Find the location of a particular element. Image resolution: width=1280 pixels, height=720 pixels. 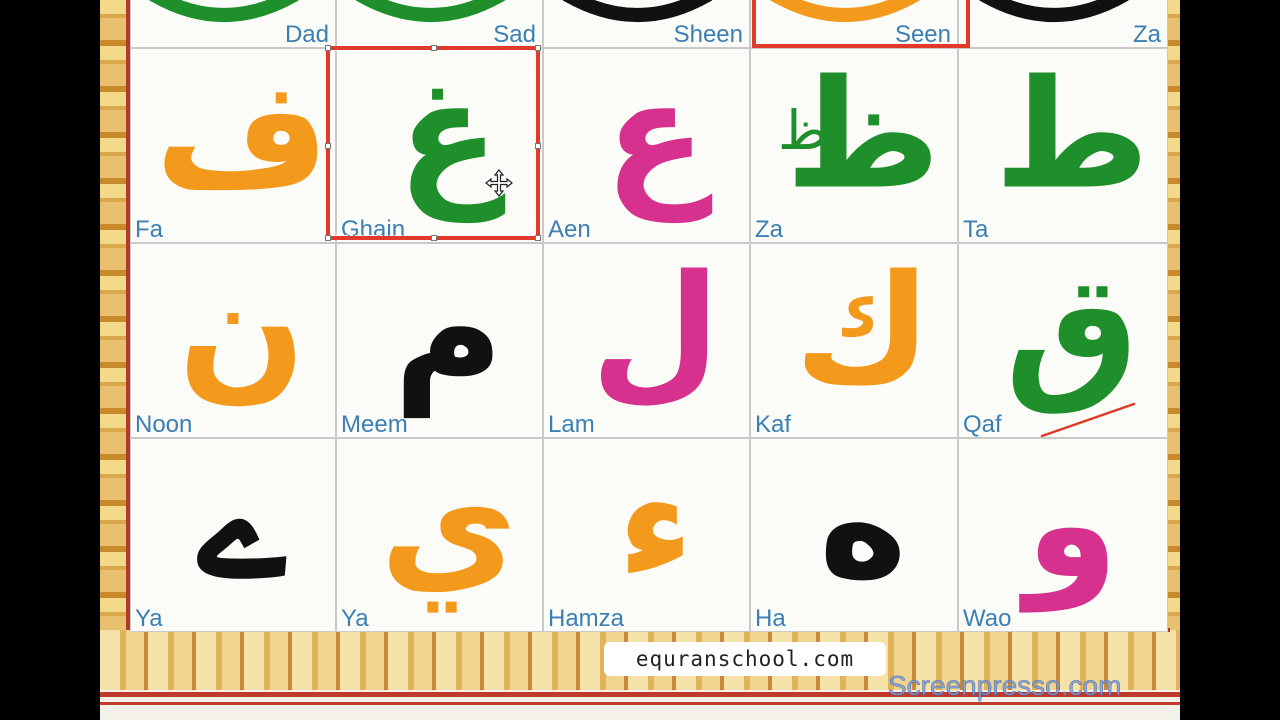

letter-cell-kaf: ك Kaf is located at coordinates (854, 340).